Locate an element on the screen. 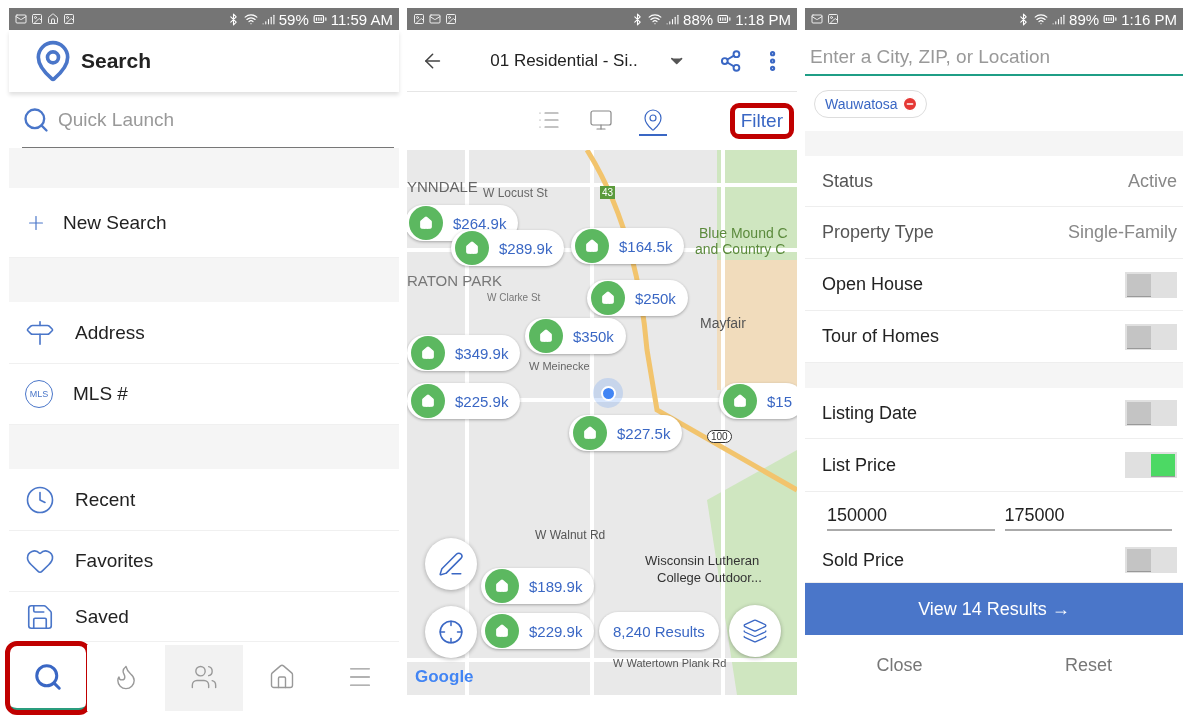 Image resolution: width=1199 pixels, height=715 pixels. route-shield: 100 is located at coordinates (719, 436).